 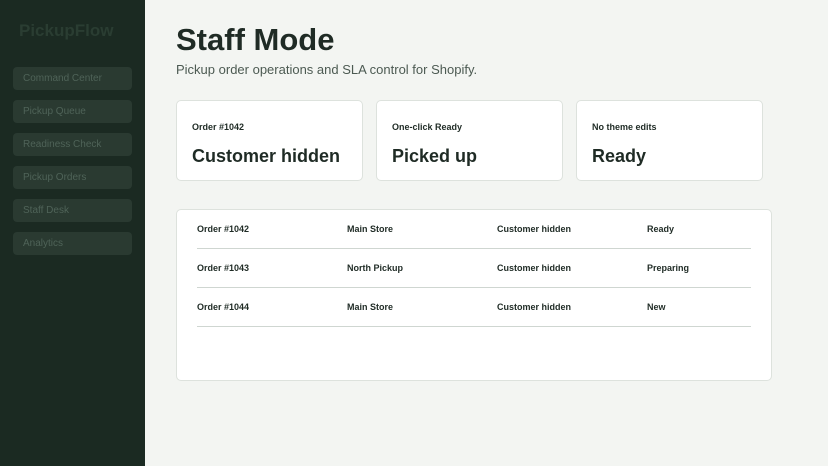 What do you see at coordinates (223, 268) in the screenshot?
I see `order-number: Order #1043` at bounding box center [223, 268].